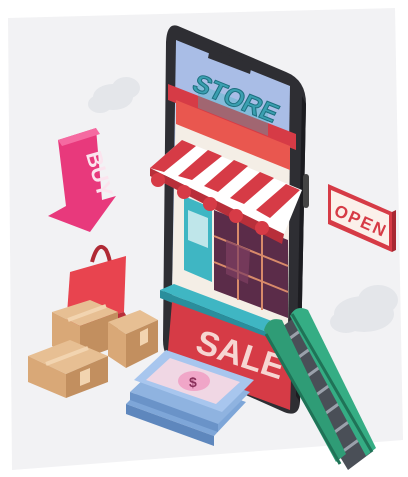 The image size is (408, 477). I want to click on side-button, so click(306, 191).